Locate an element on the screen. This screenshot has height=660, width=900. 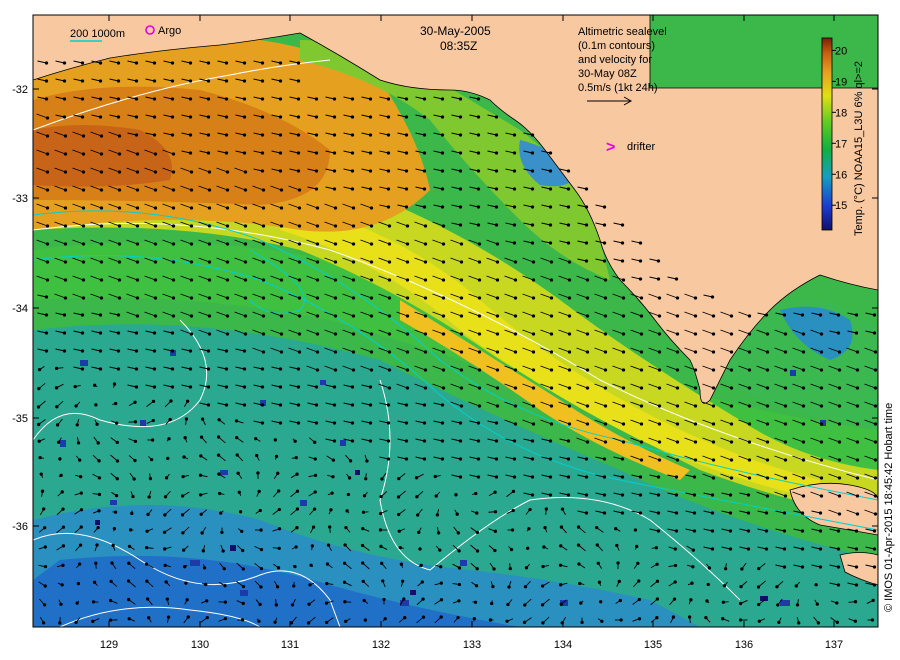
lon-tick-label: 132 is located at coordinates (381, 645).